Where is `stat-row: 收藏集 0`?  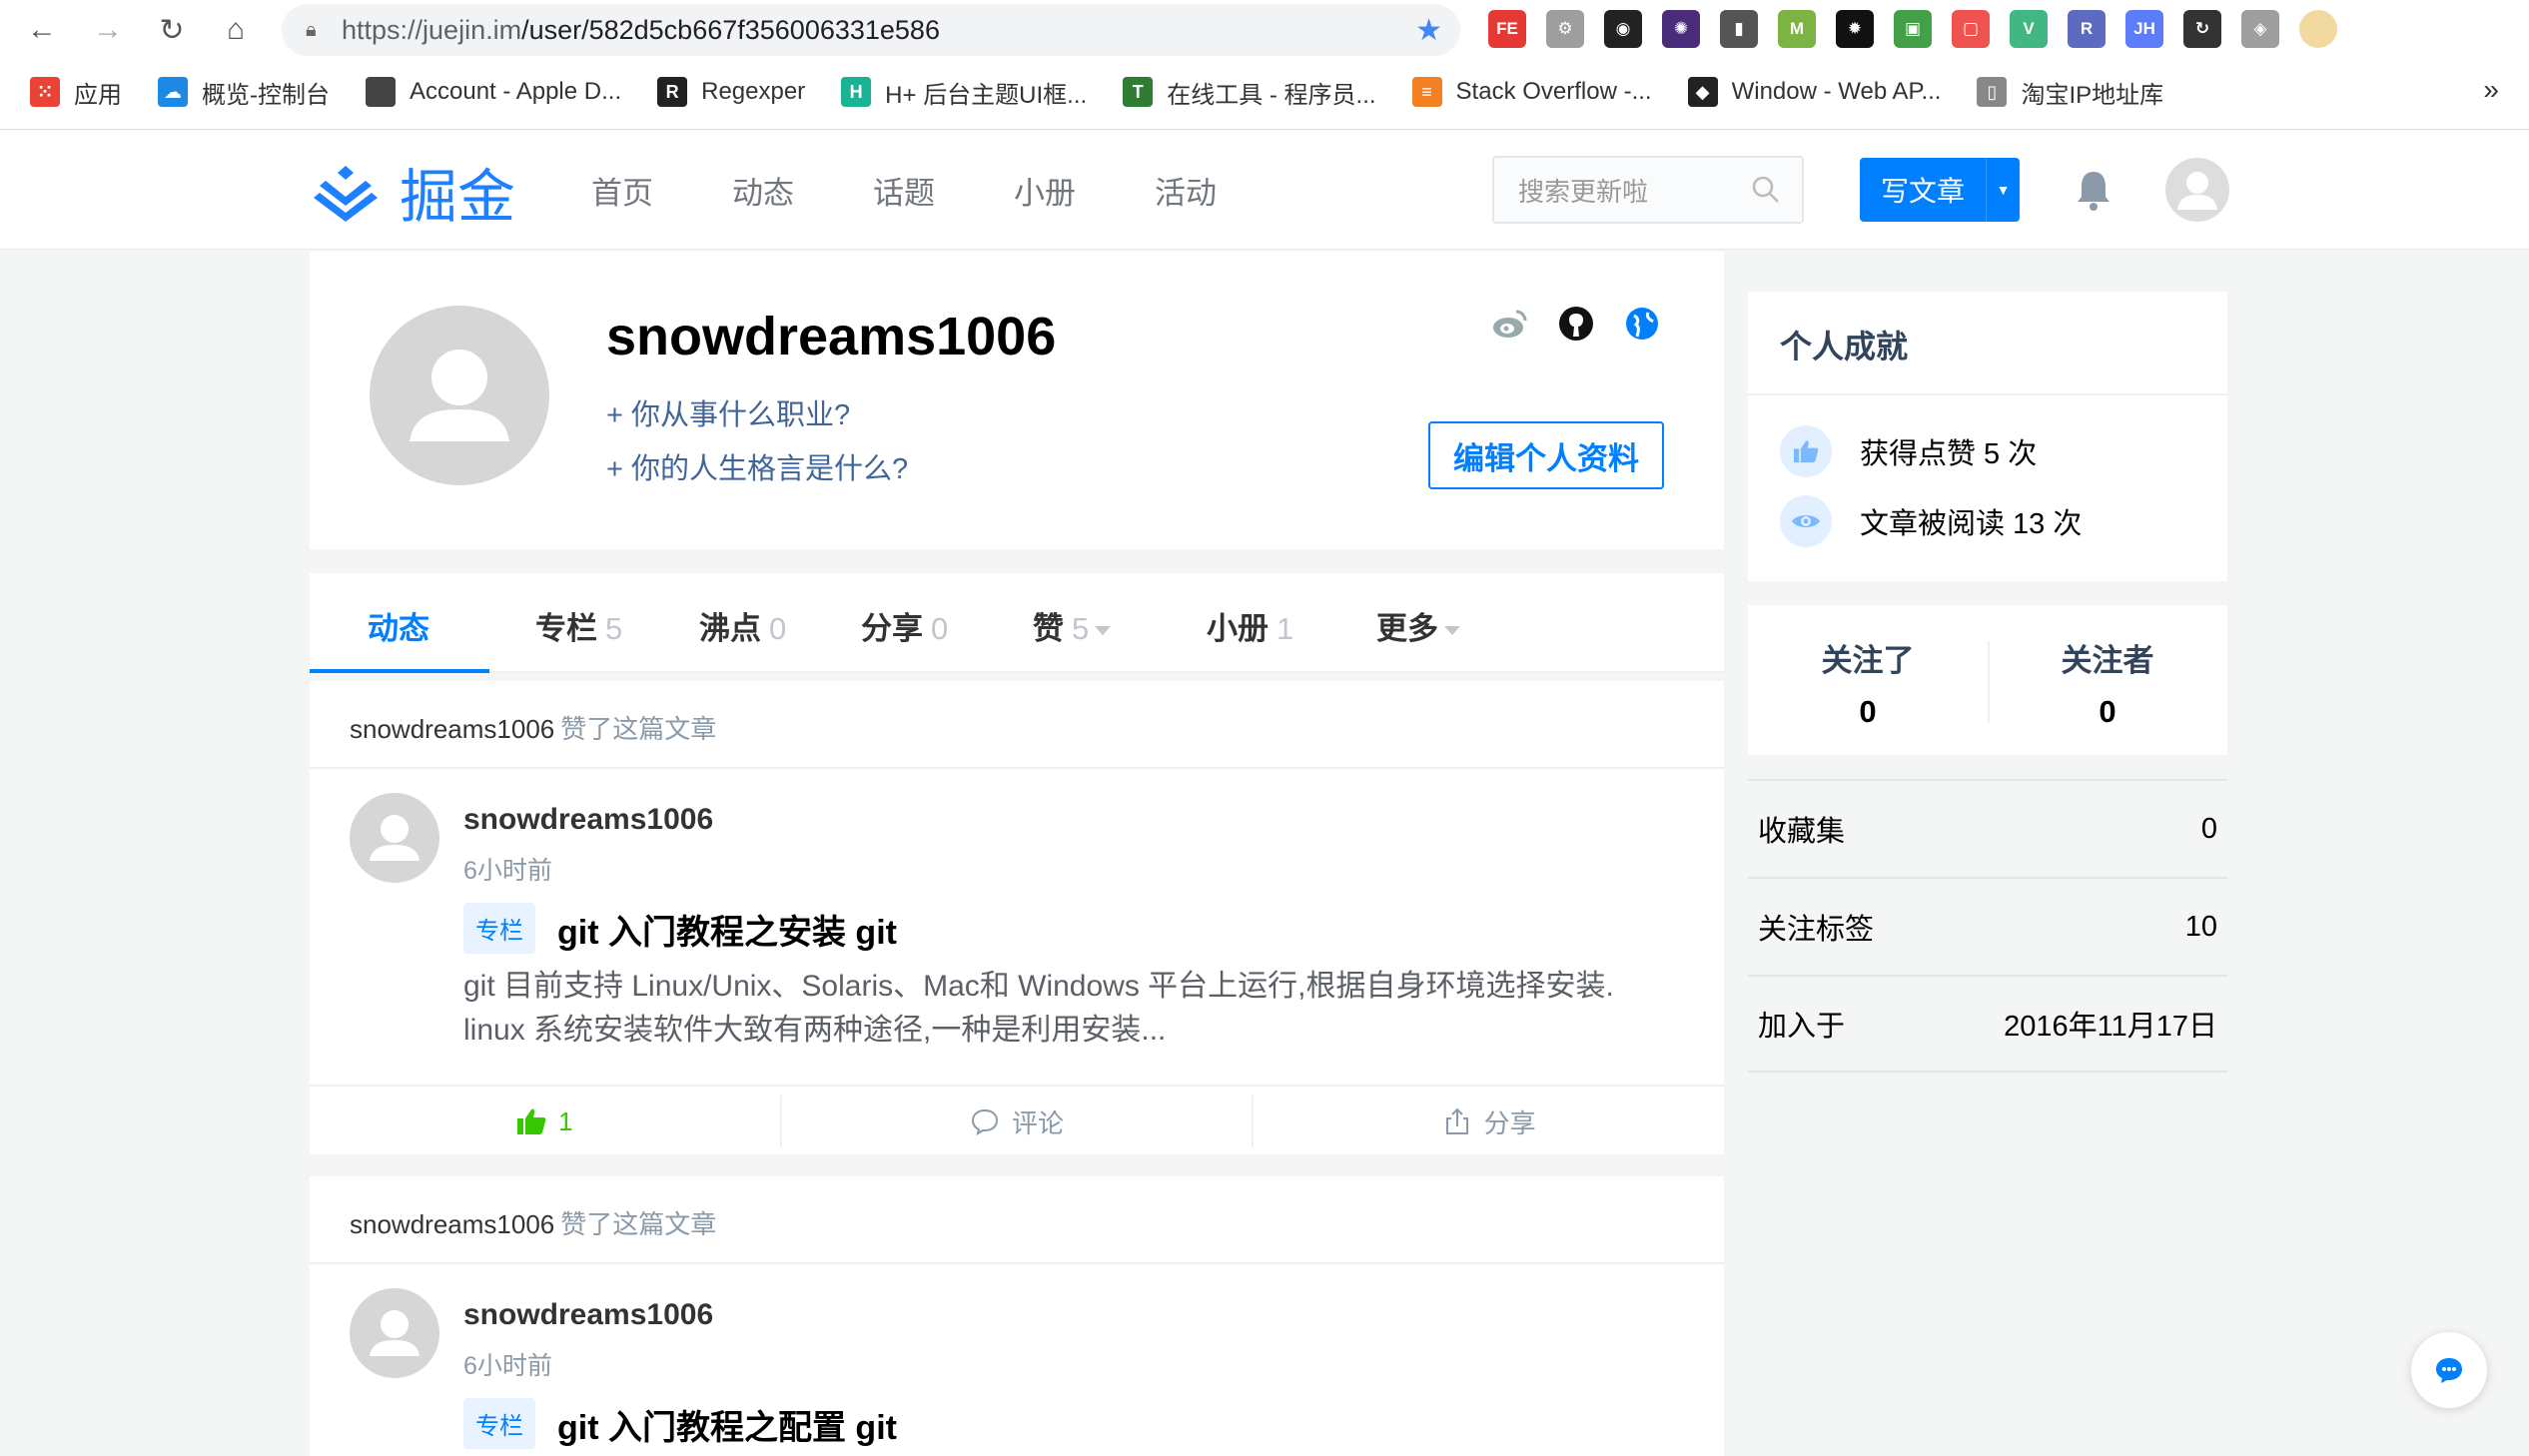 stat-row: 收藏集 0 is located at coordinates (1987, 828).